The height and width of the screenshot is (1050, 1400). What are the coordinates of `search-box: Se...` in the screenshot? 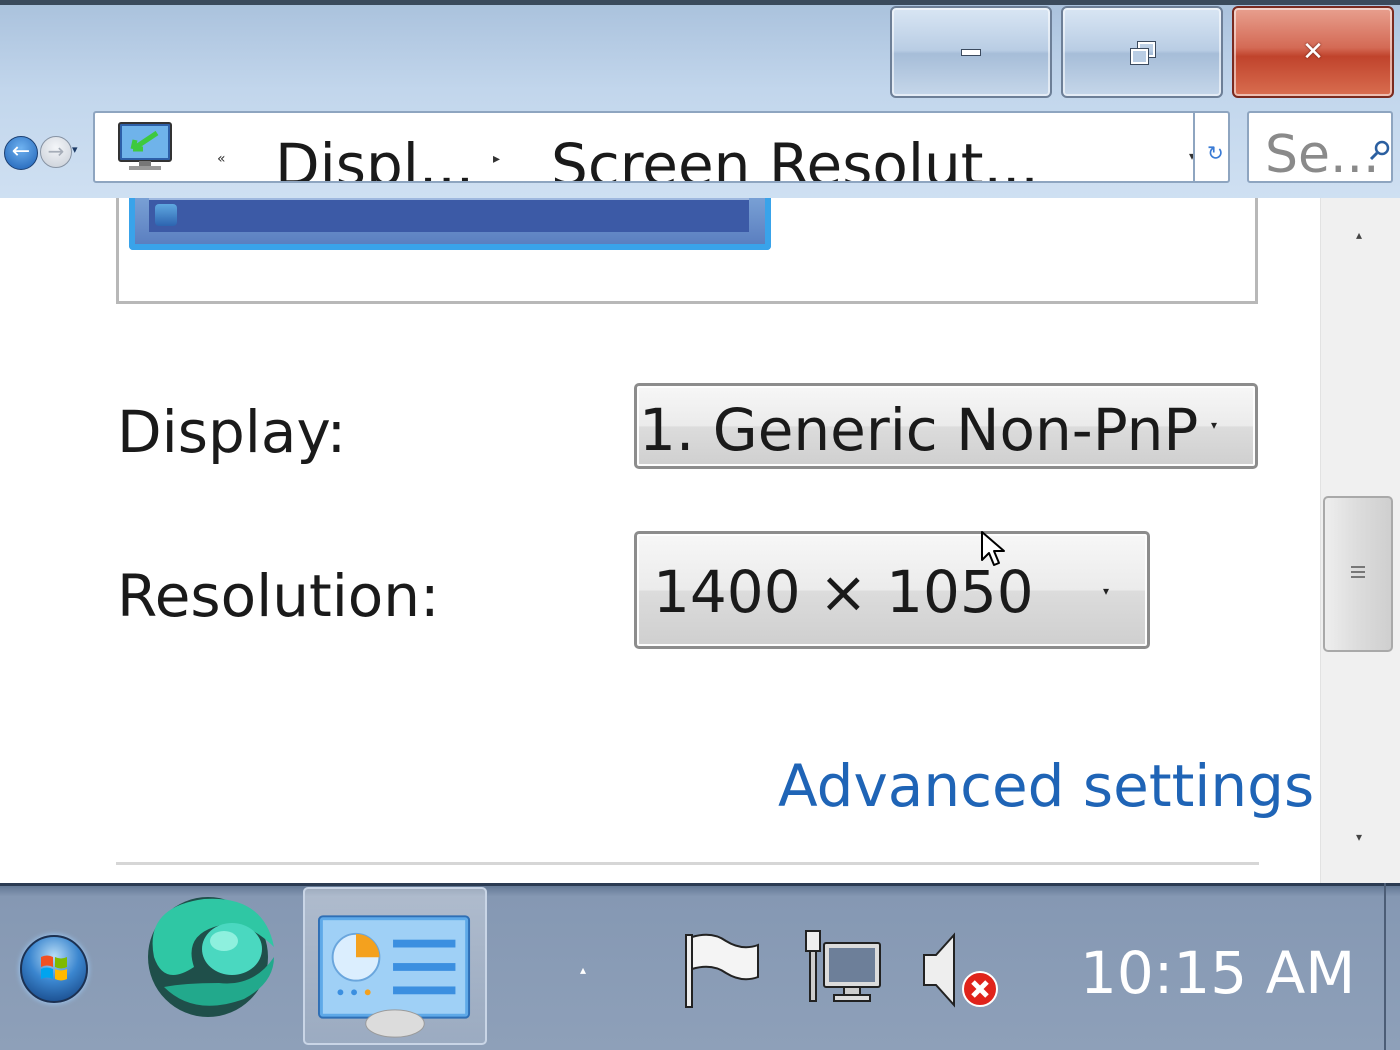 It's located at (1320, 147).